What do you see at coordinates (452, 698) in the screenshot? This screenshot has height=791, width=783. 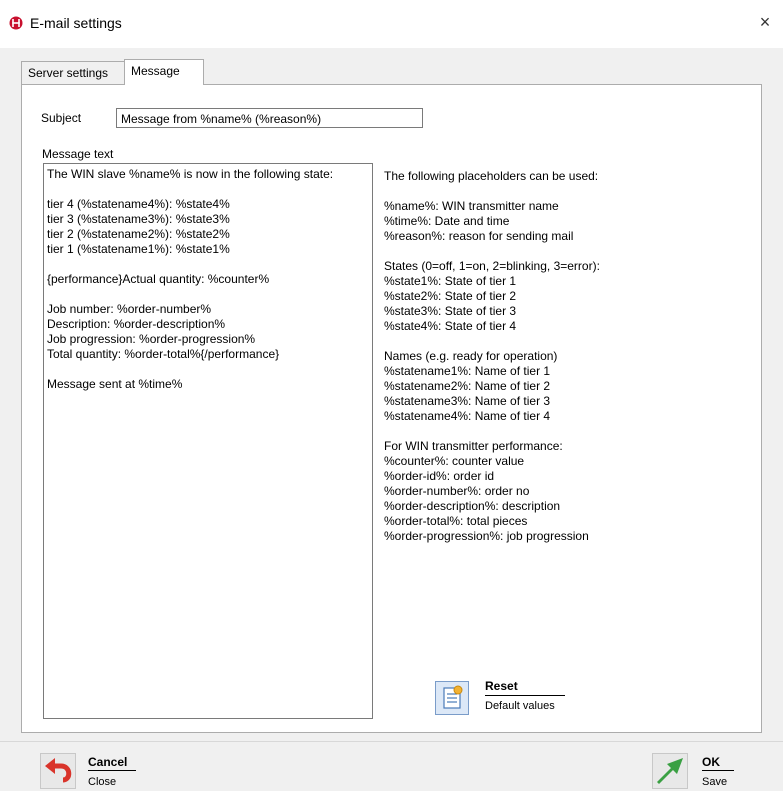 I see `document-reset-icon` at bounding box center [452, 698].